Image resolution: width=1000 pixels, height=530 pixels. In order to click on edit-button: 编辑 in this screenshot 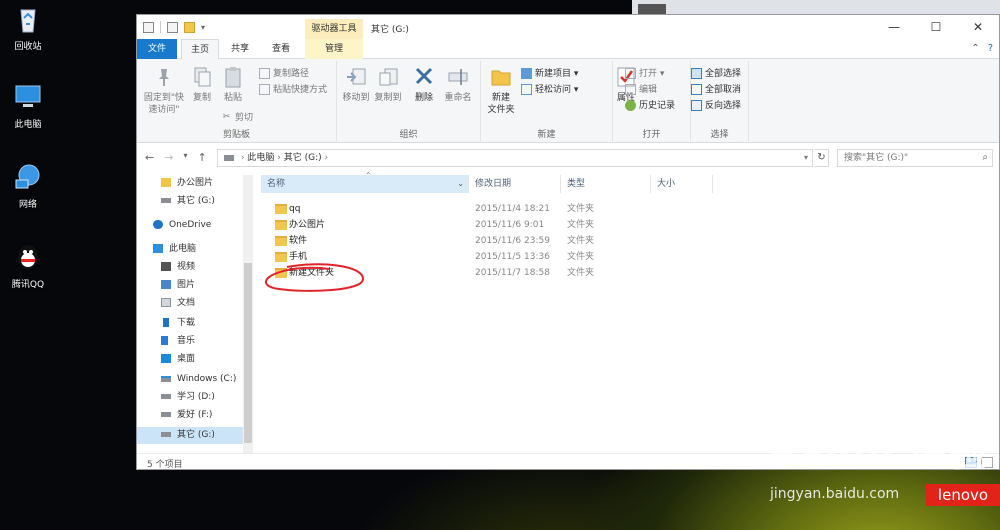, I will do `click(641, 90)`.